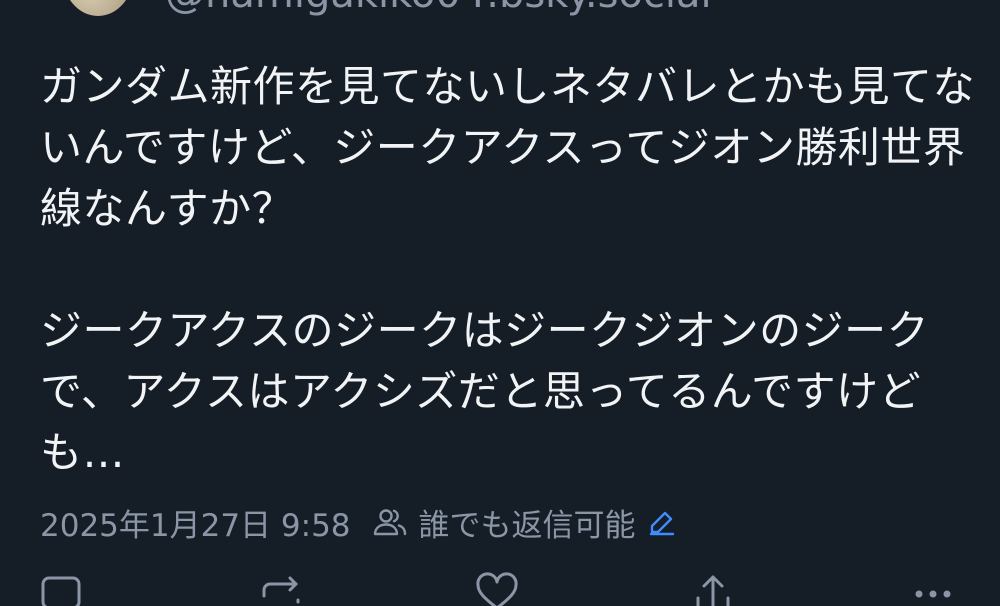 Image resolution: width=1000 pixels, height=606 pixels. I want to click on post-actions, so click(500, 588).